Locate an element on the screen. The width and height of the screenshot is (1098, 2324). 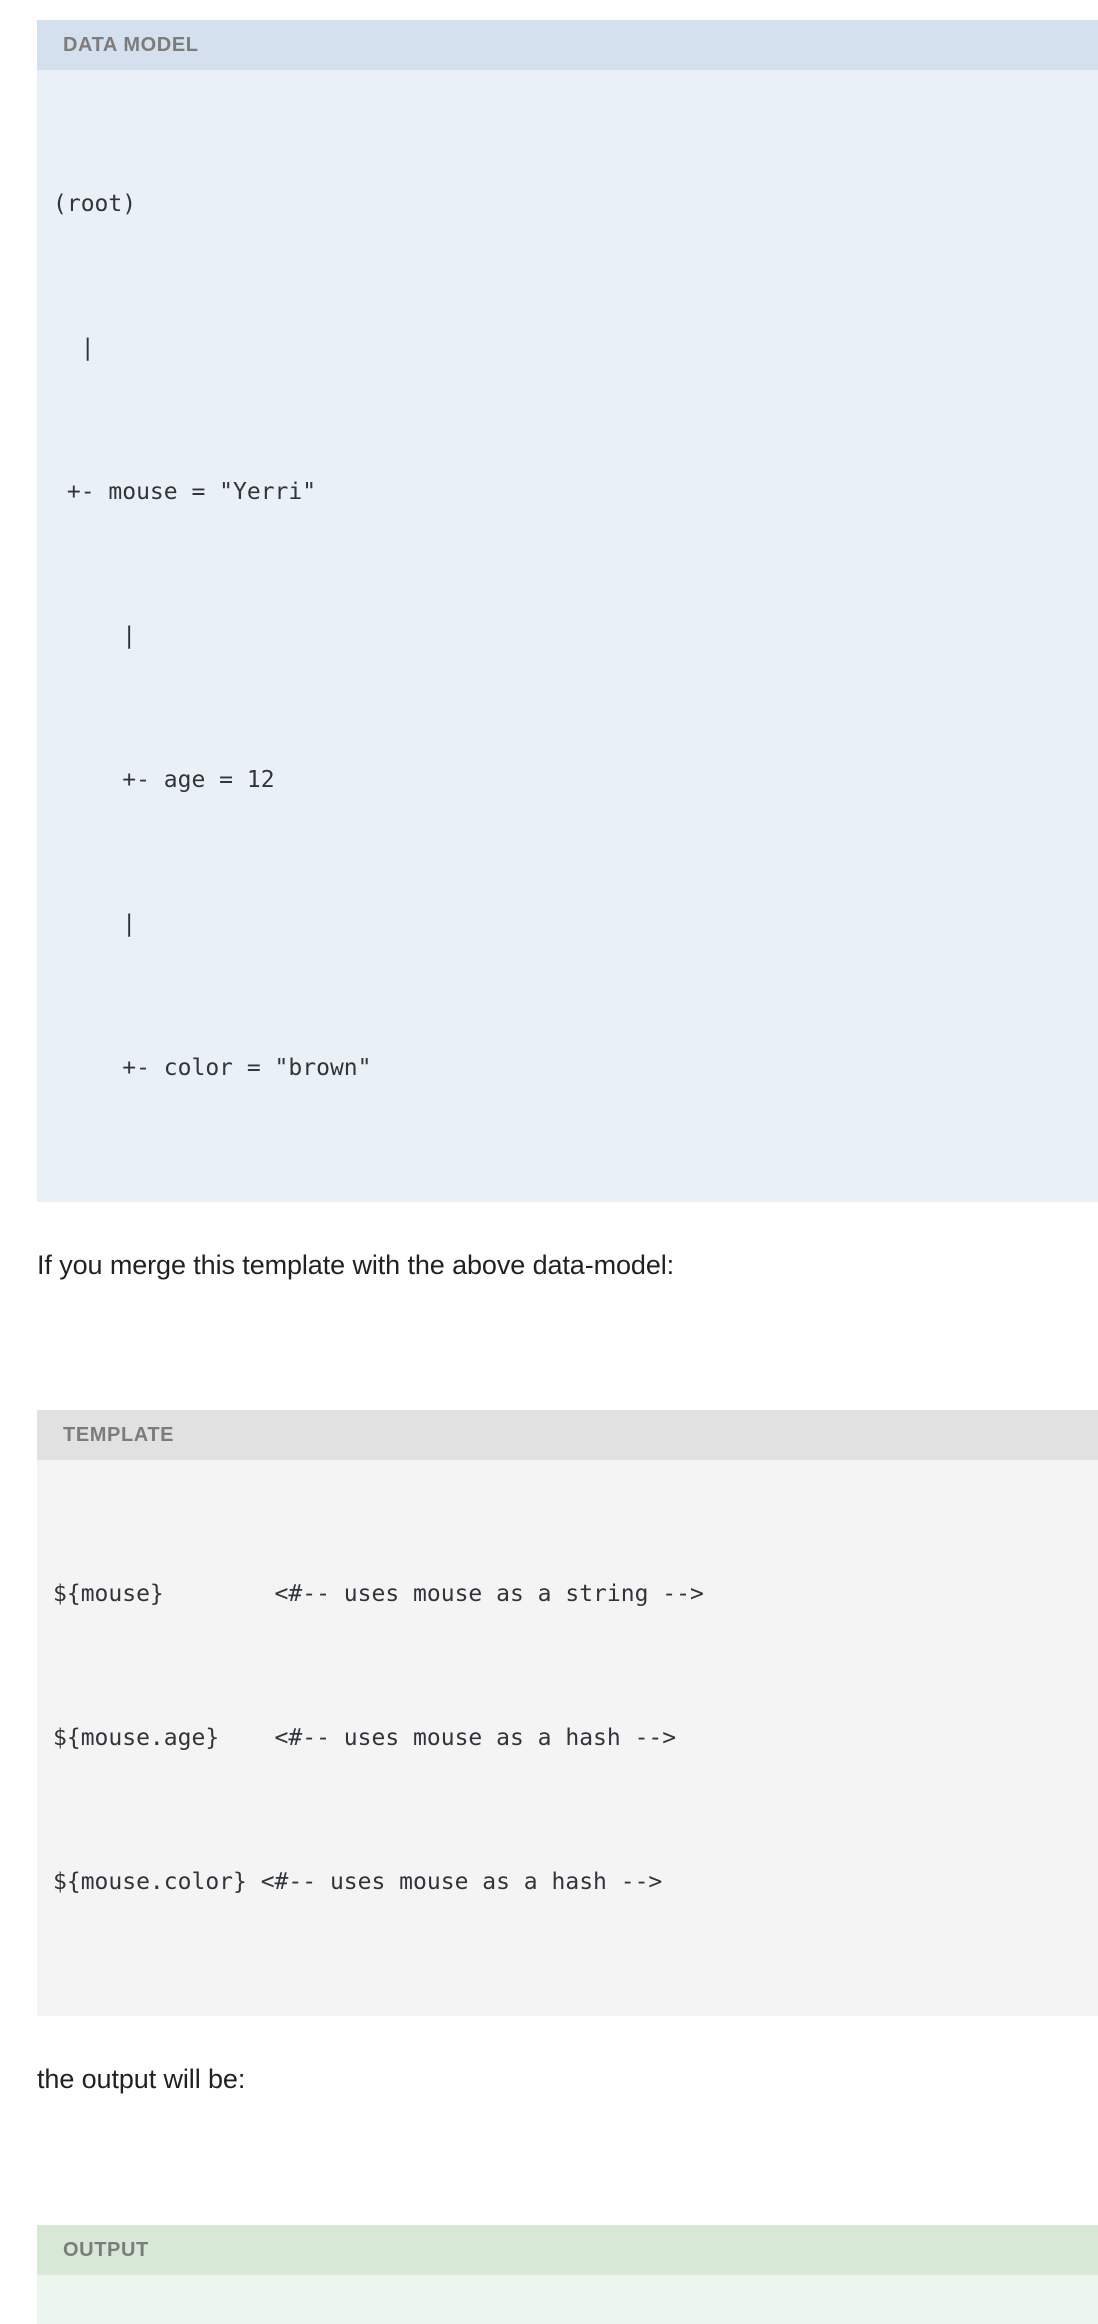
code-line: +- age = 12 is located at coordinates (164, 780).